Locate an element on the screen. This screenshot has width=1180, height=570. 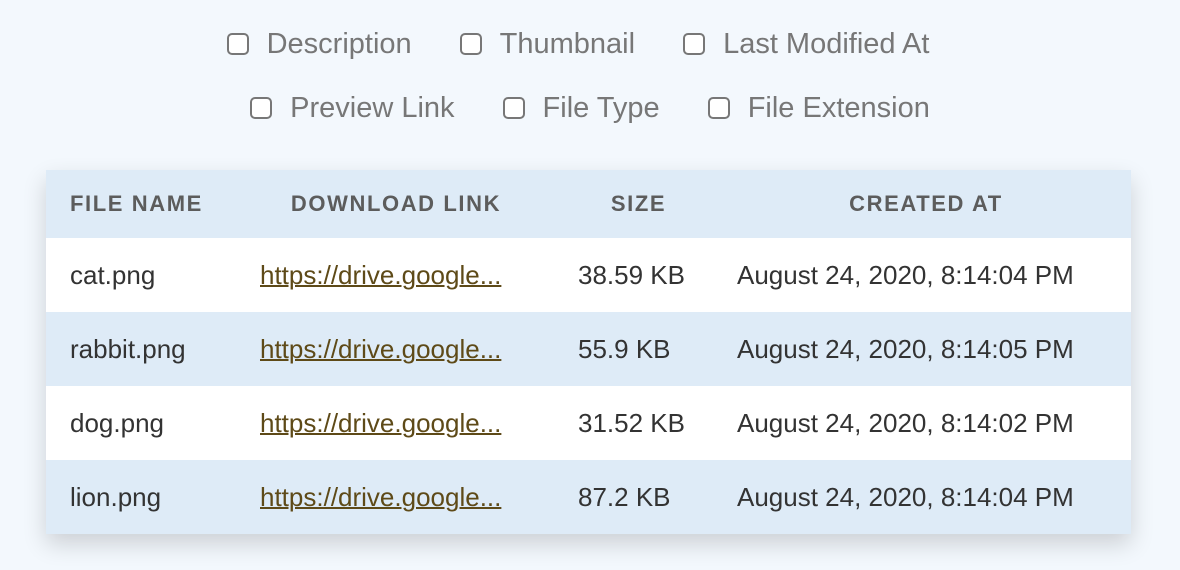
created-at-cell: August 24, 2020, 8:14:02 PM is located at coordinates (905, 422).